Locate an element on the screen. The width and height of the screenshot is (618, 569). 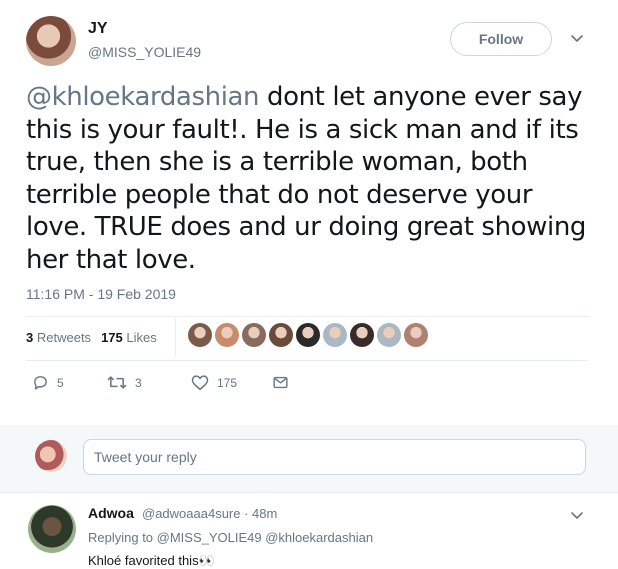
retweet-button: 3 is located at coordinates (124, 382).